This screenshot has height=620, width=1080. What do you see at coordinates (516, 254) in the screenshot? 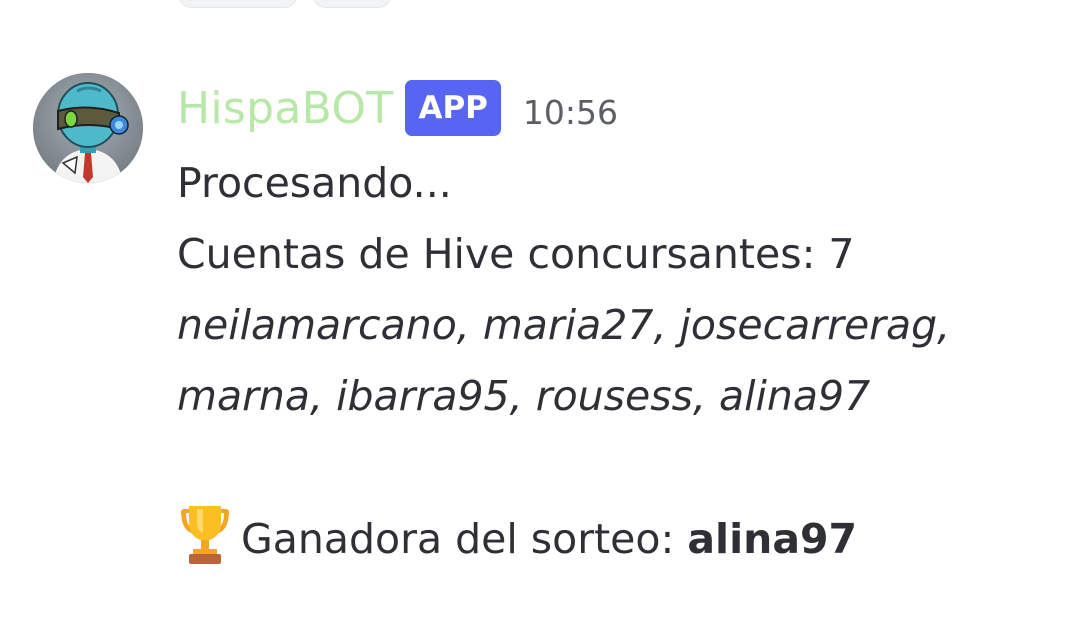
I see `accounts-heading: Cuentas de Hive concursantes: 7` at bounding box center [516, 254].